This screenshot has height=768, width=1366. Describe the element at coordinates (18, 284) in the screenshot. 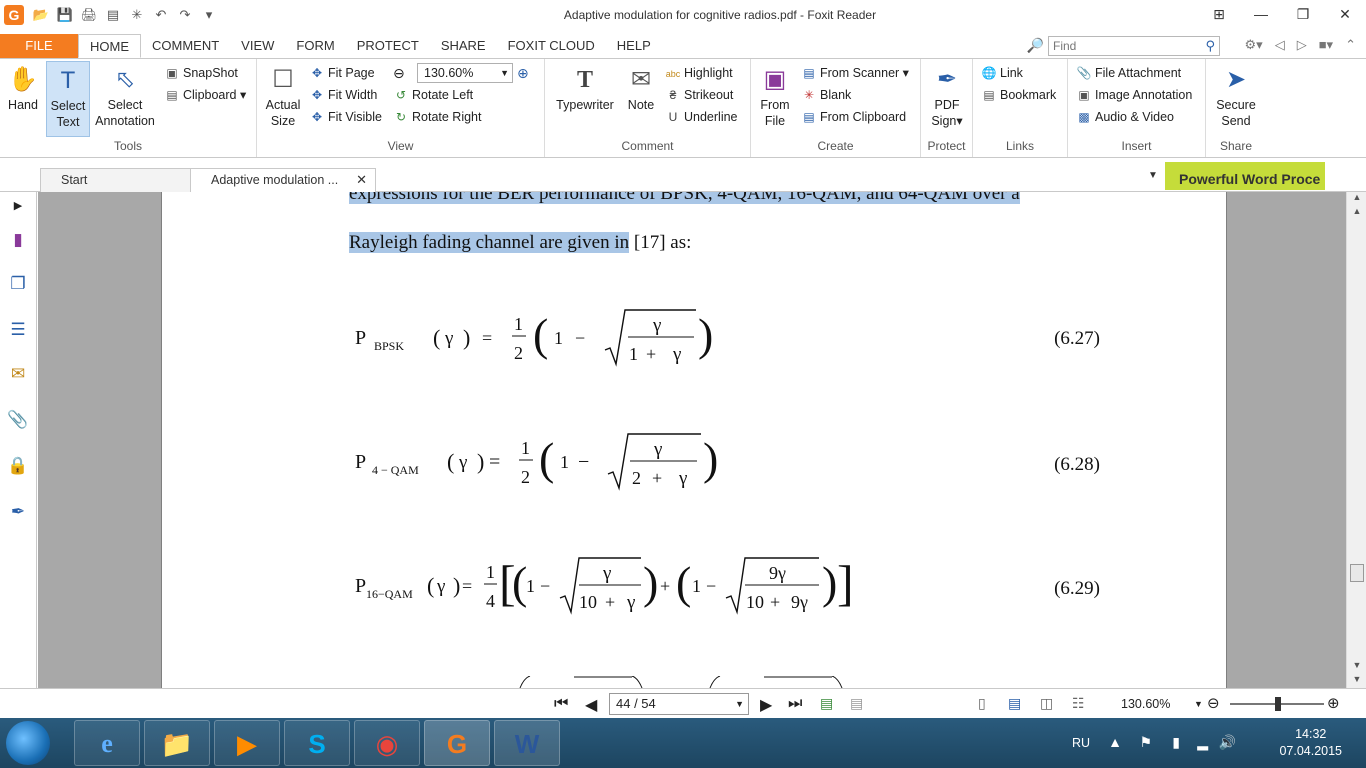

I see `pages-panel-icon: ❐` at that location.